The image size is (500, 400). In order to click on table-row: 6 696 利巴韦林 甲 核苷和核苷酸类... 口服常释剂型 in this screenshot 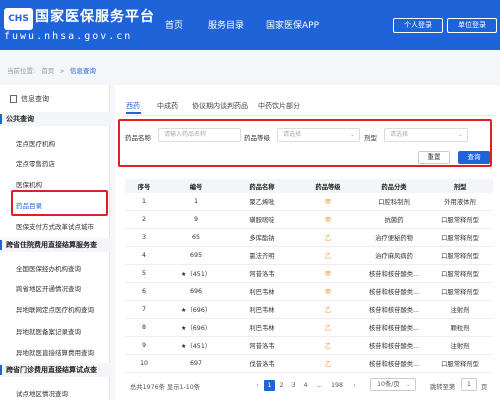, I will do `click(309, 292)`.